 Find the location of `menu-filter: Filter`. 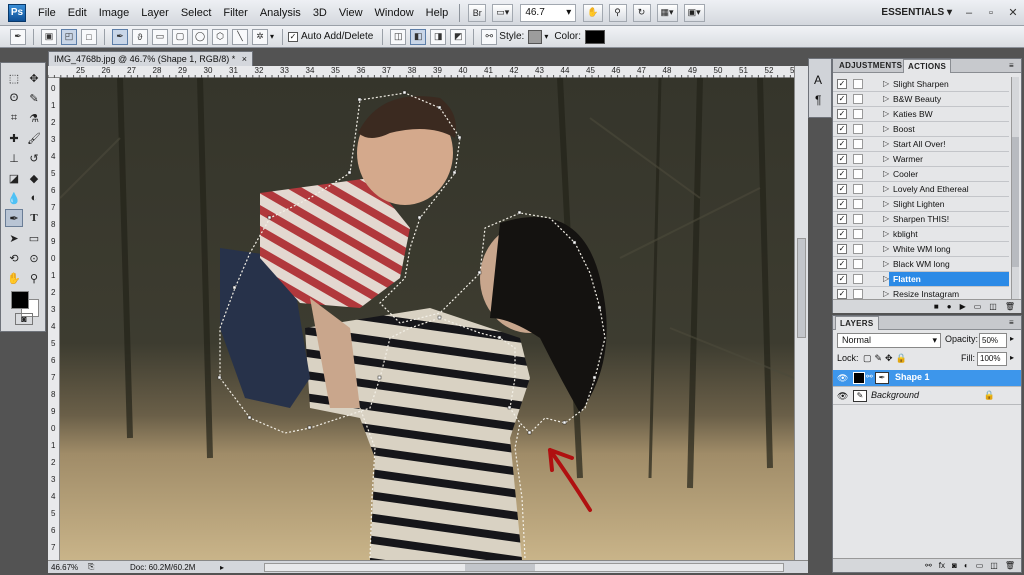

menu-filter: Filter is located at coordinates (235, 13).